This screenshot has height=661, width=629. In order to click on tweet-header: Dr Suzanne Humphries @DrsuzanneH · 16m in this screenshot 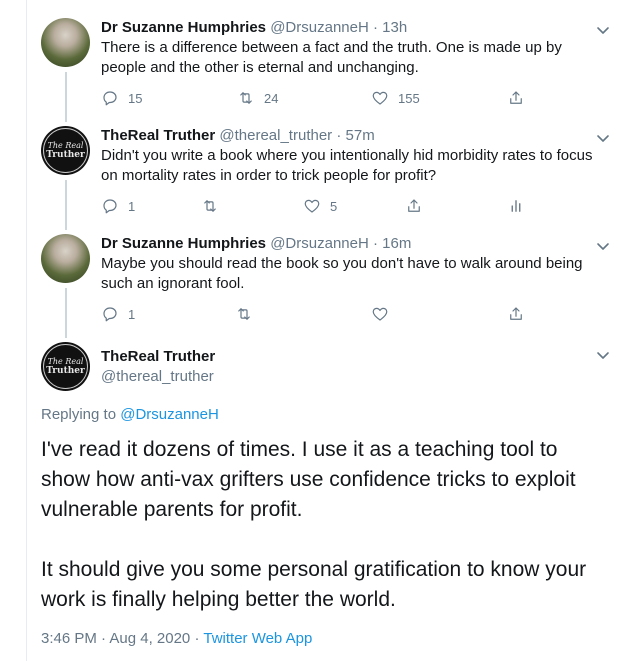, I will do `click(356, 244)`.